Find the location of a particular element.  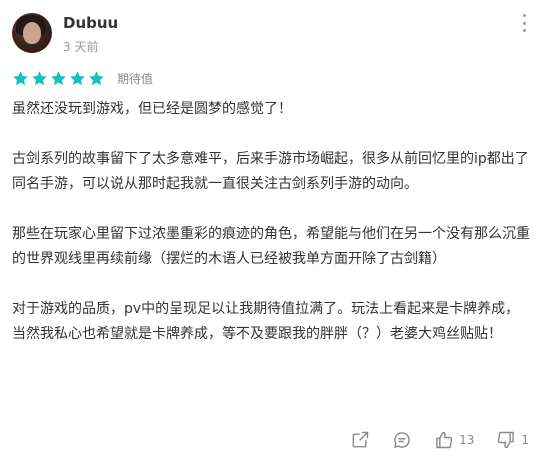

dislike-count: 1 is located at coordinates (525, 440).